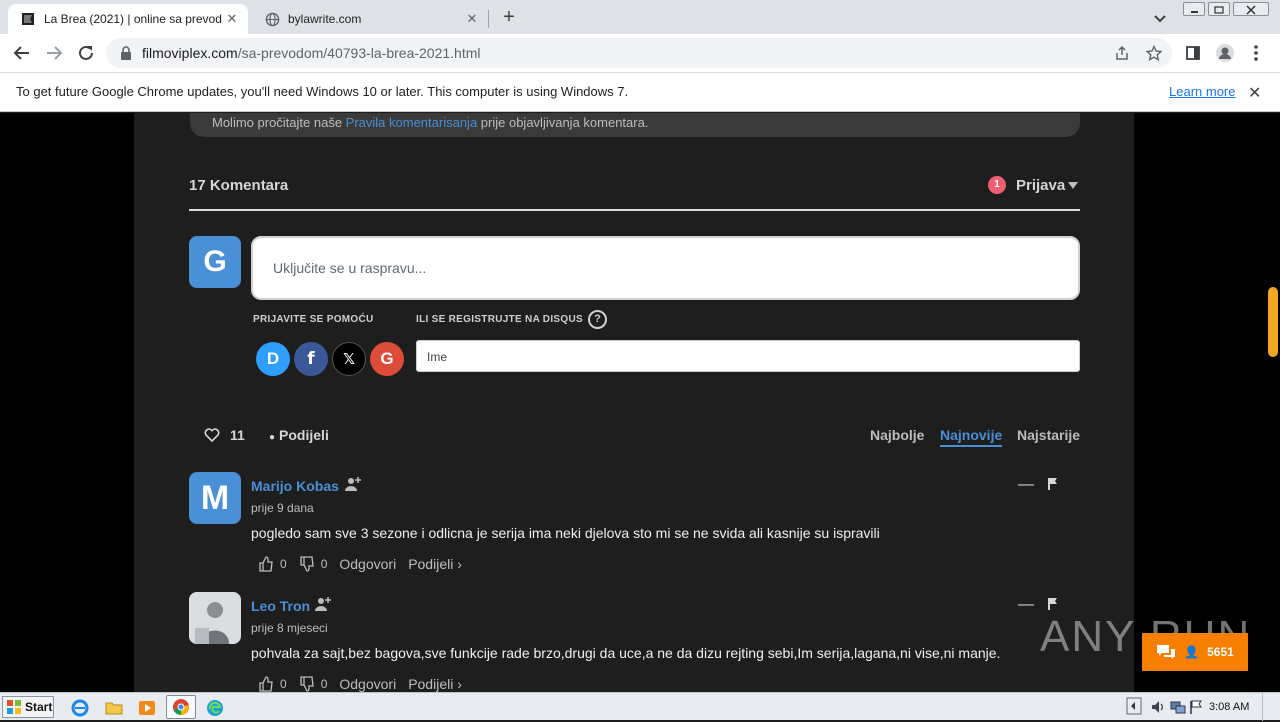  What do you see at coordinates (1193, 53) in the screenshot?
I see `side-panel-icon` at bounding box center [1193, 53].